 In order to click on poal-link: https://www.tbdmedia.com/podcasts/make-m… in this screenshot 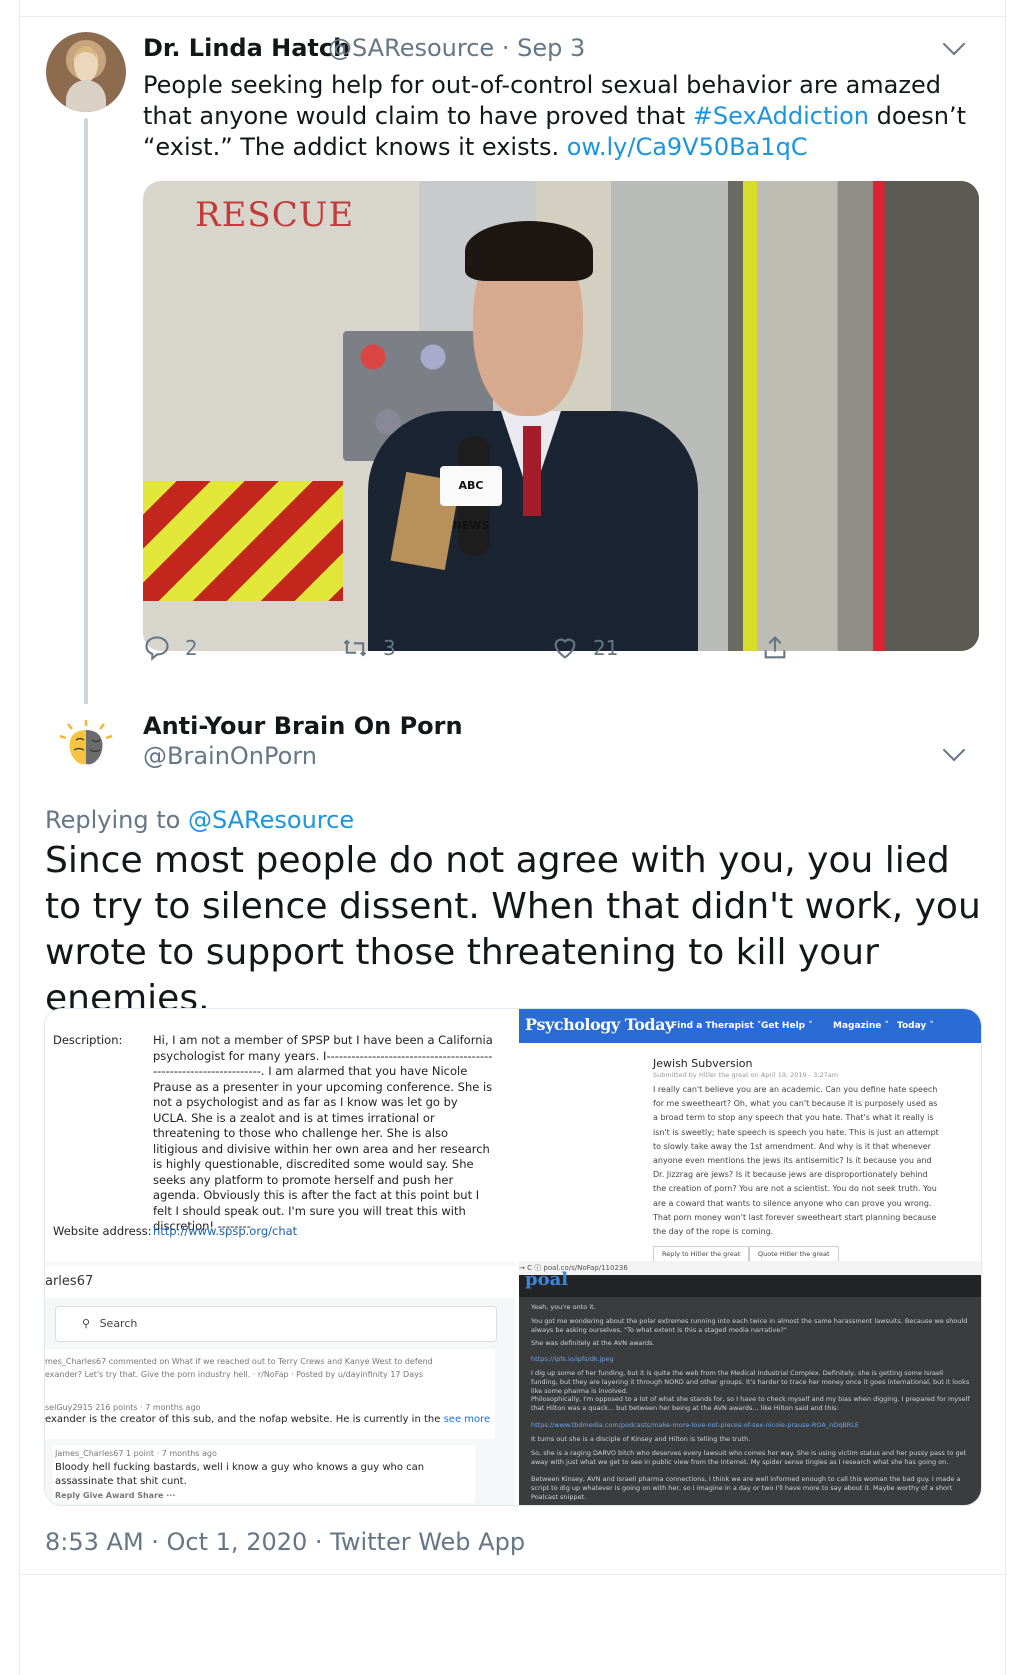, I will do `click(695, 1425)`.